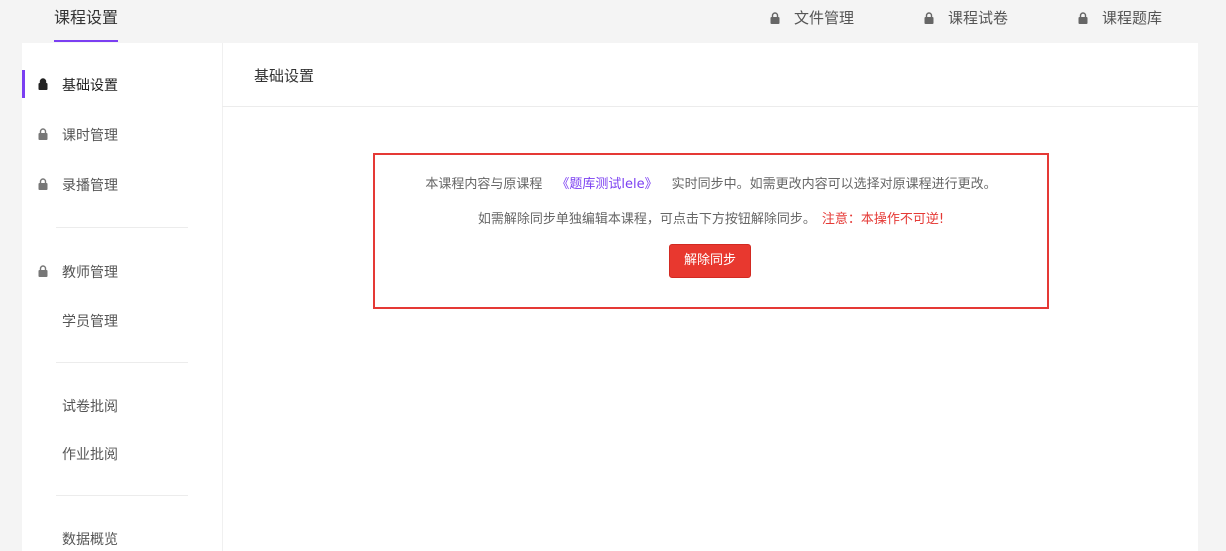 The height and width of the screenshot is (551, 1226). I want to click on sidebar-item-label: 课时管理, so click(90, 136).